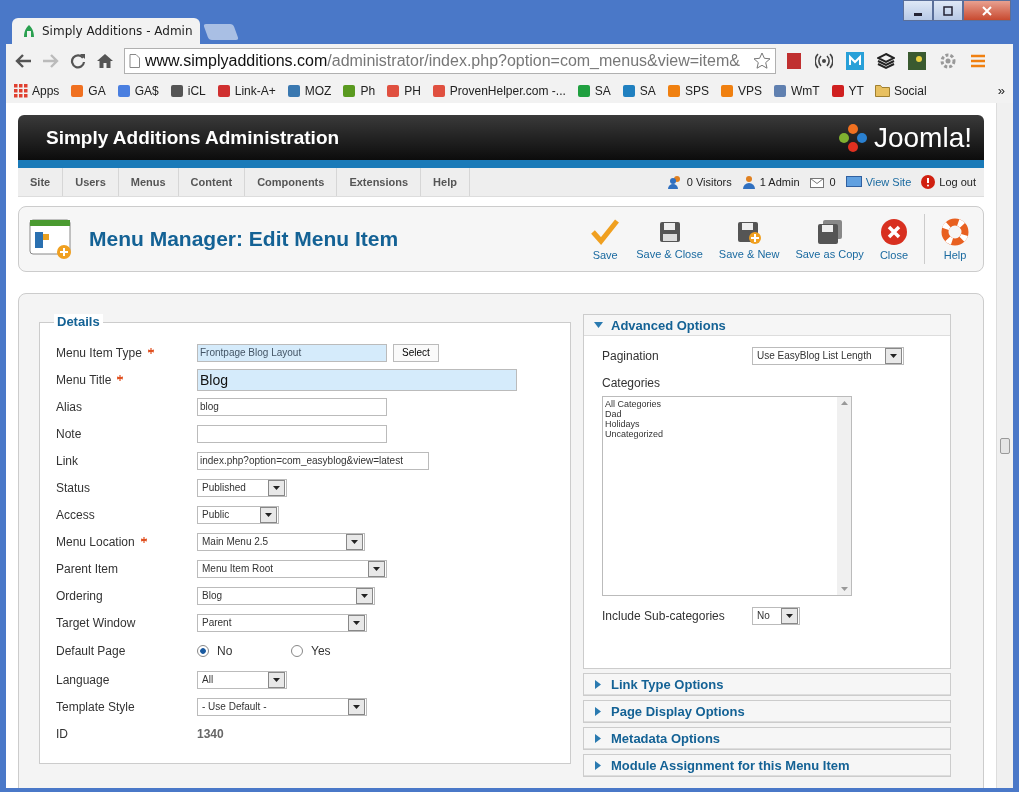 The image size is (1019, 792). I want to click on dropdown: Parent, so click(282, 622).